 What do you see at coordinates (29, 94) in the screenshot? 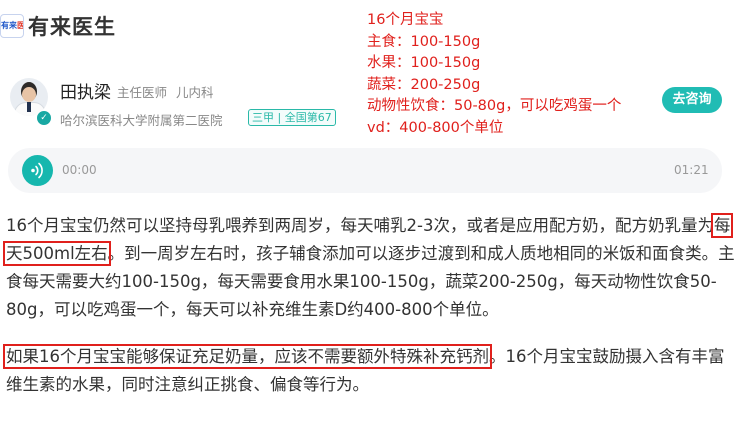
I see `avatar-face` at bounding box center [29, 94].